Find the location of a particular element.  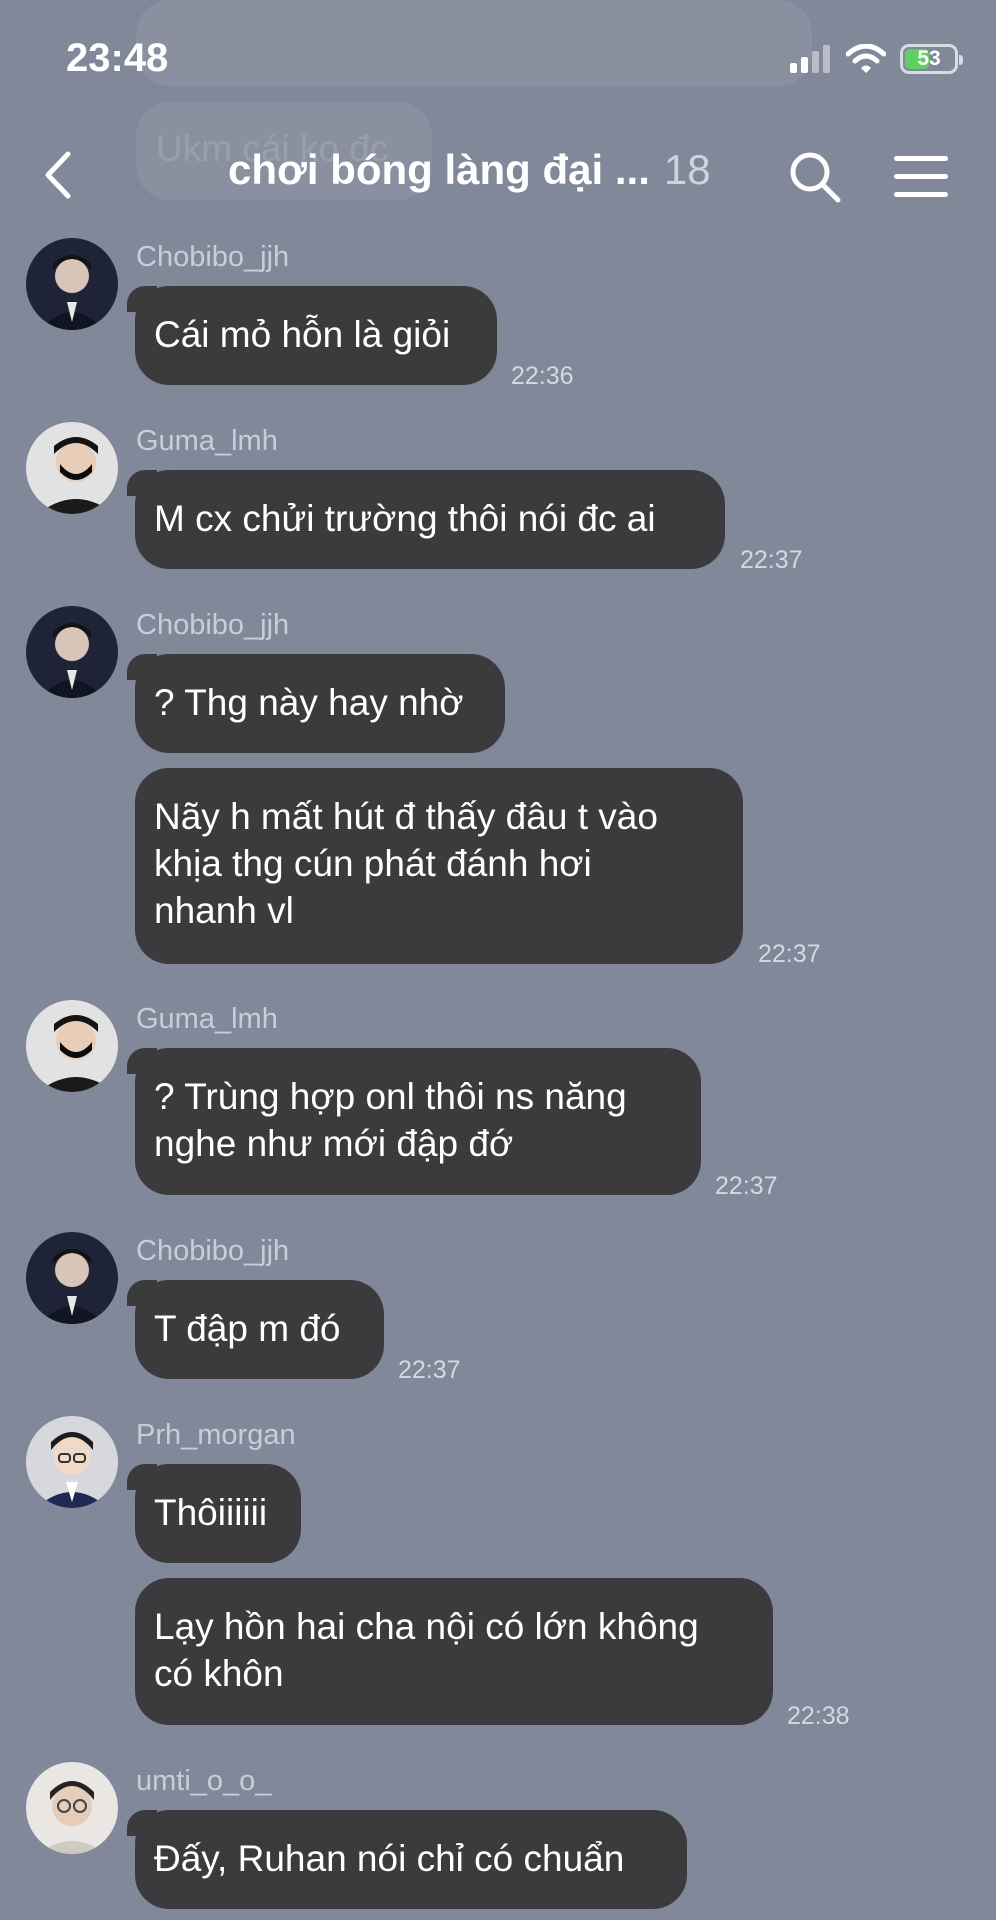

message-bubble: Đấy, Ruhan nói chỉ có chuẩn is located at coordinates (407, 1859).